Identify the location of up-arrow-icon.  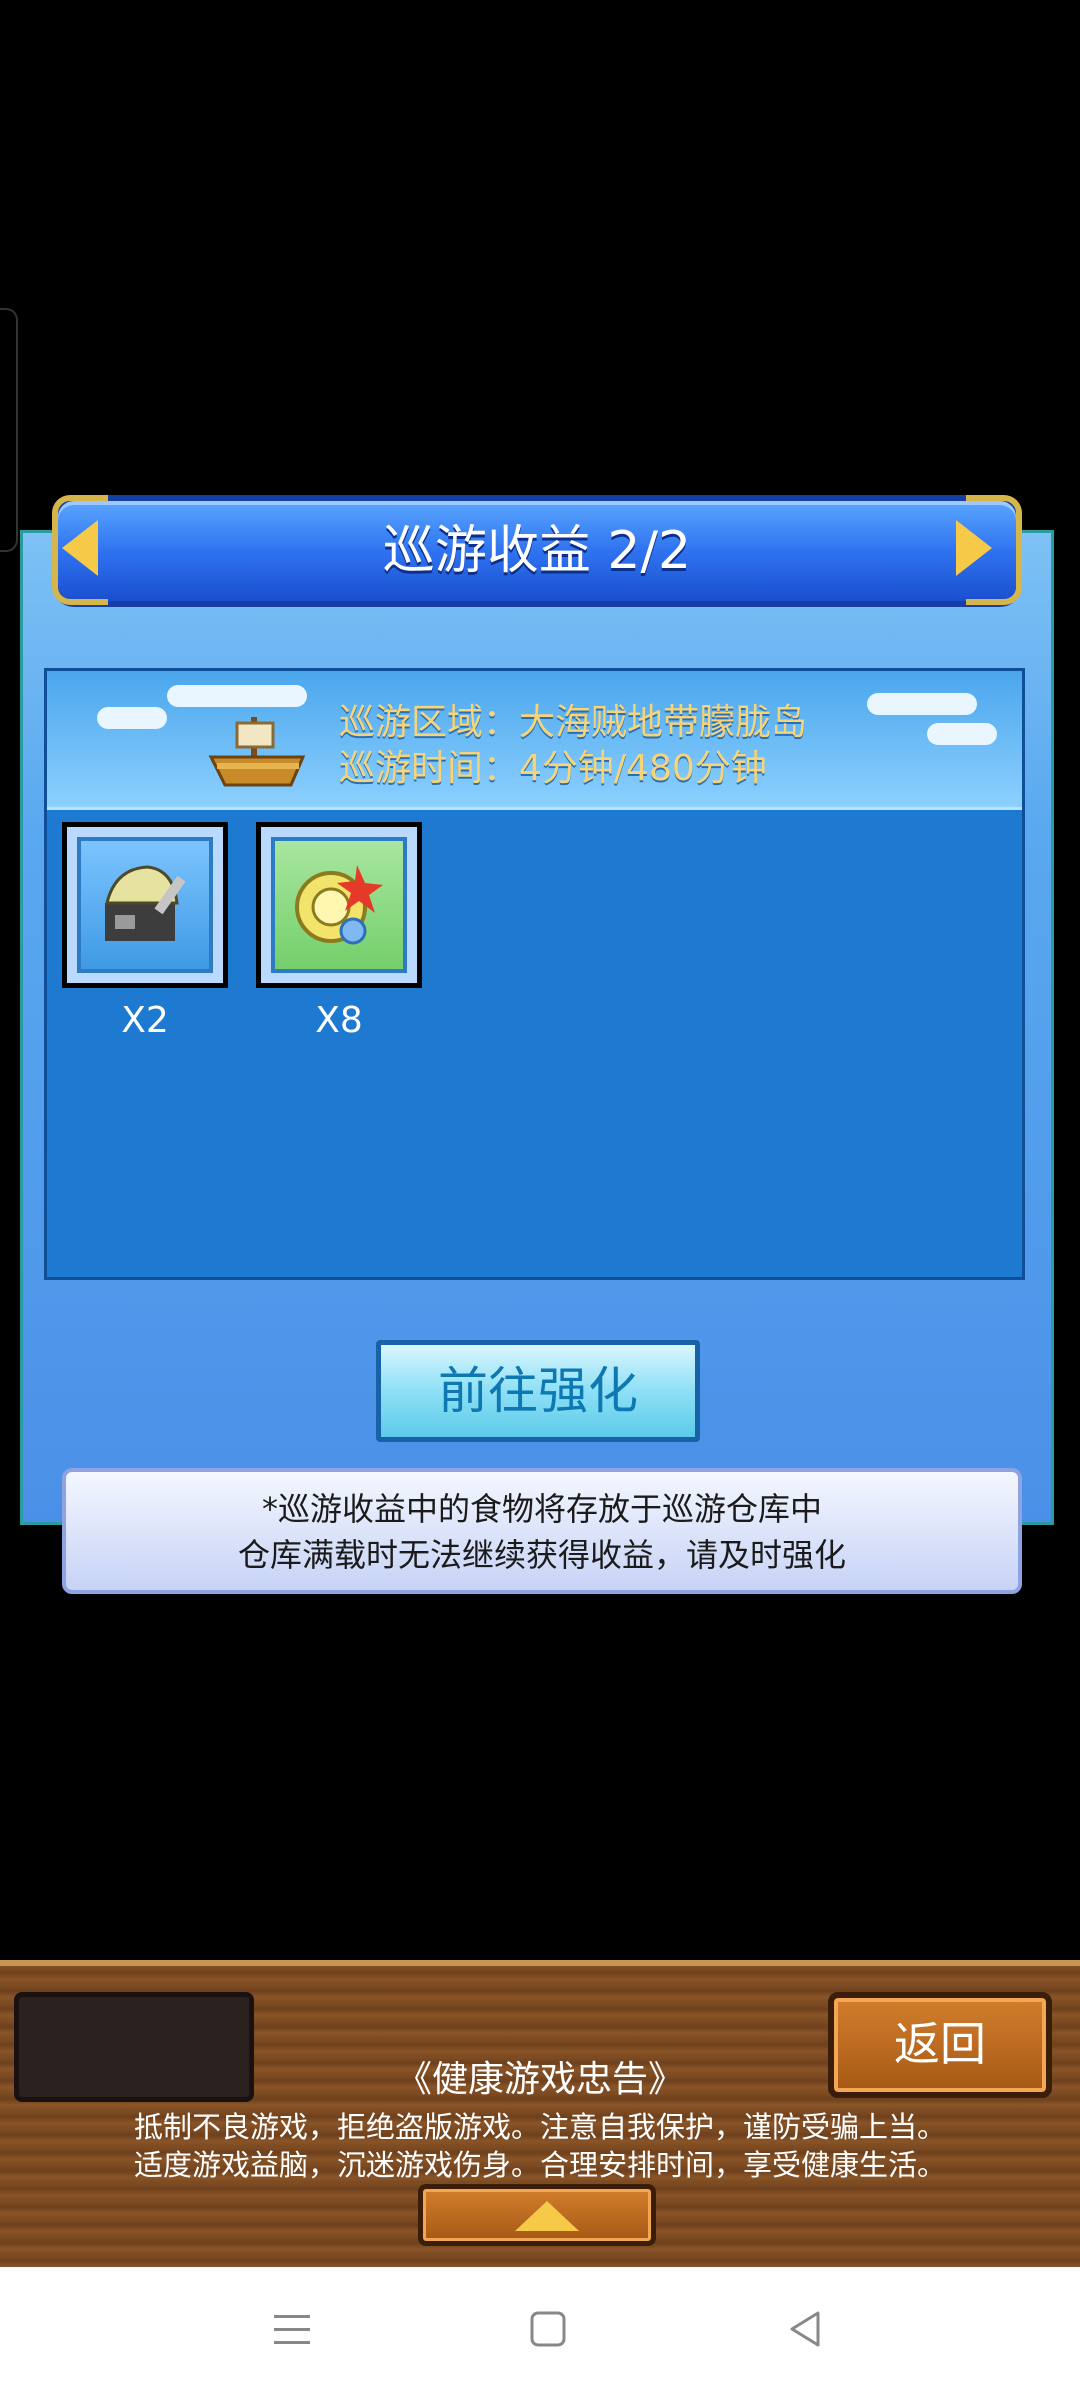
(547, 2216).